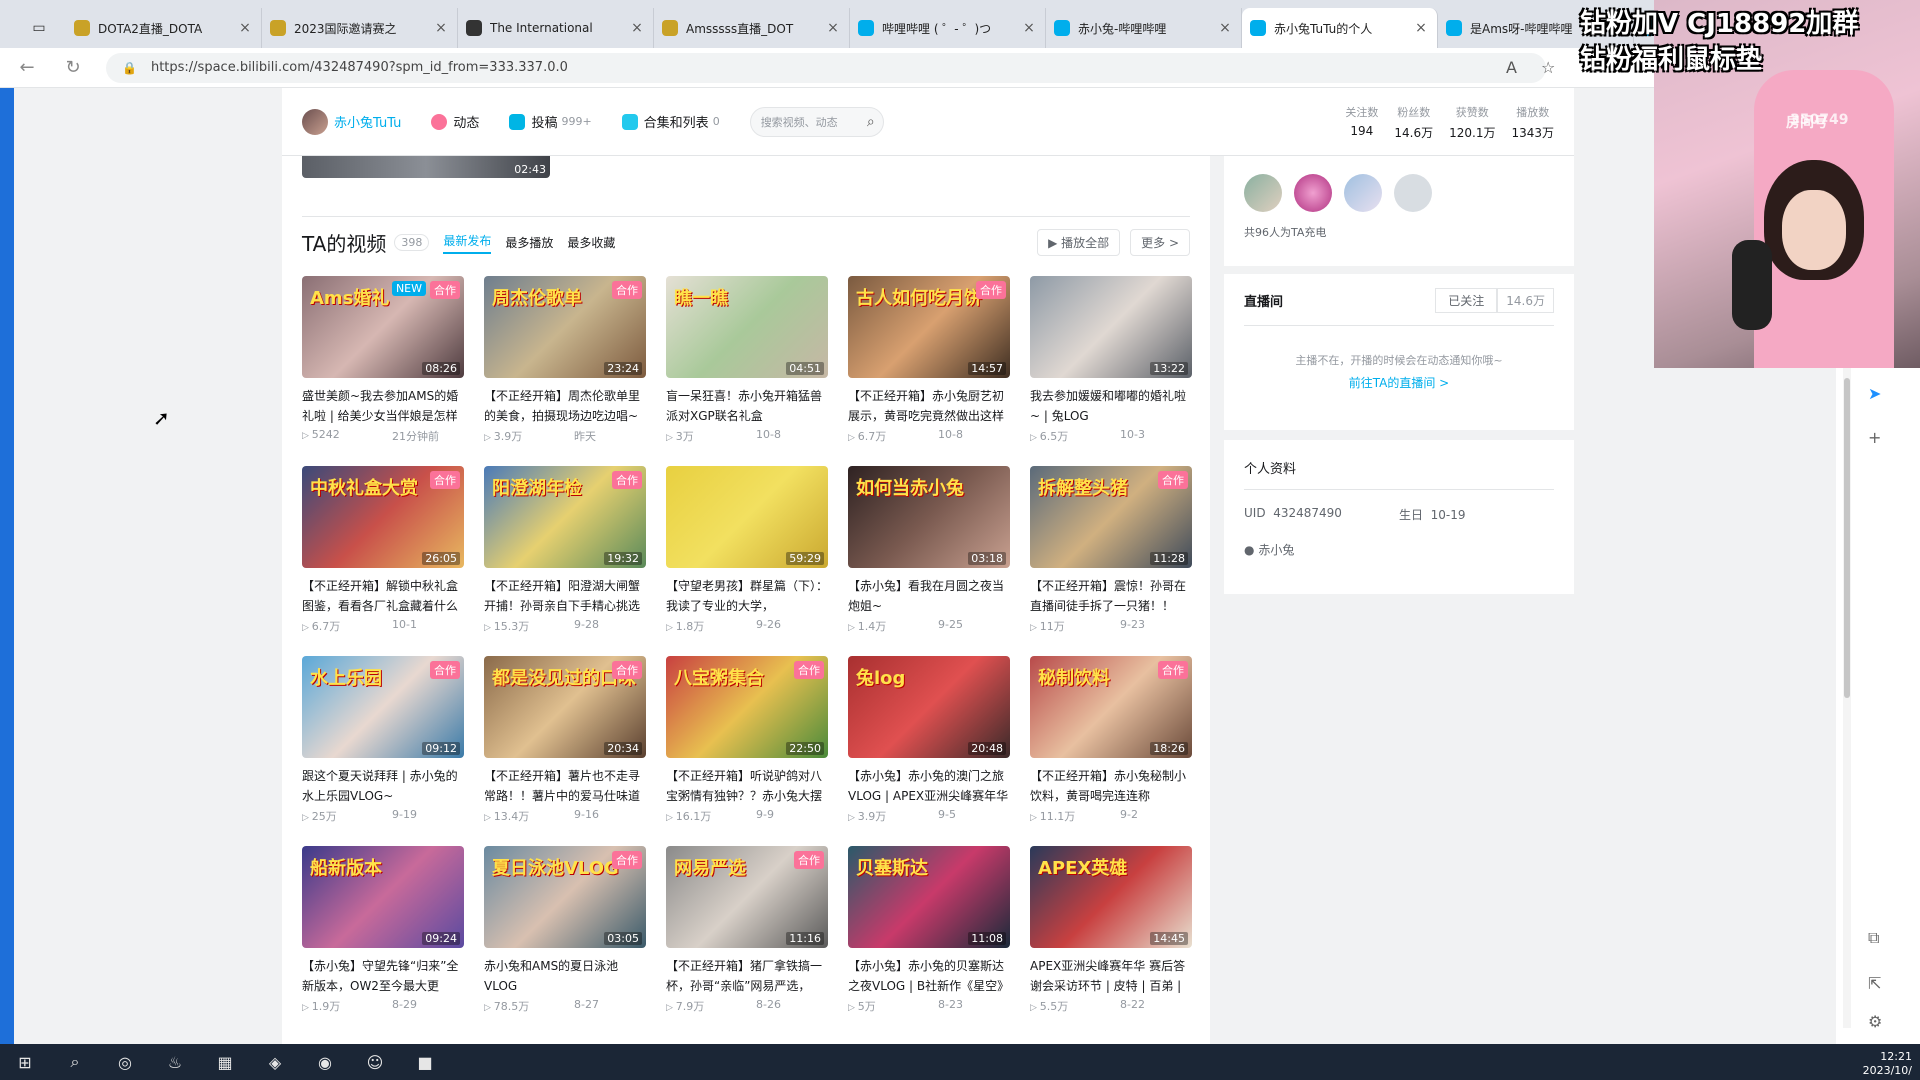 The height and width of the screenshot is (1080, 1920). What do you see at coordinates (383, 596) in the screenshot?
I see `video-title: 【不正经开箱】解锁中秋礼盒图鉴，看看各厂礼盒藏着什么` at bounding box center [383, 596].